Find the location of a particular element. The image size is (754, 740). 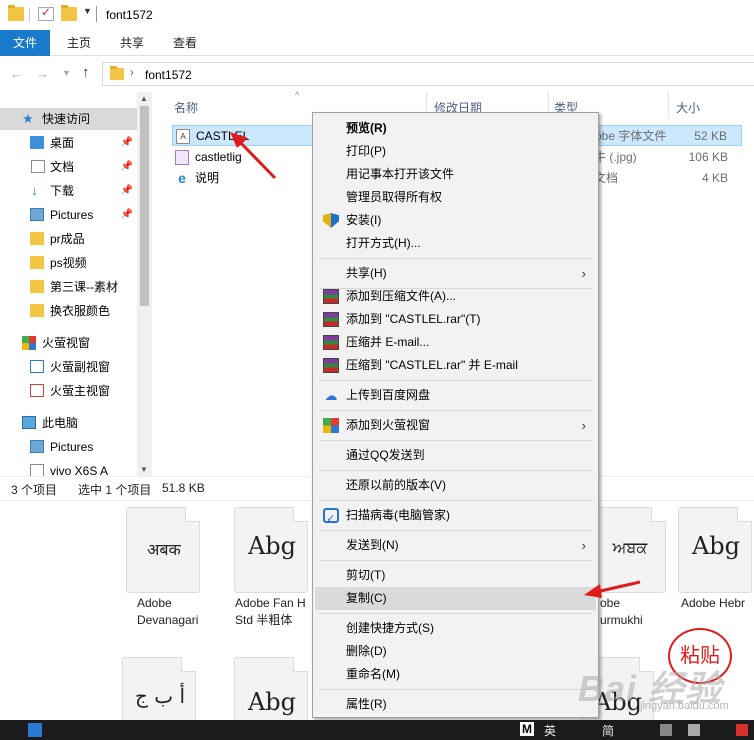

nav-item-phone: vivo X6S A is located at coordinates (68, 468).